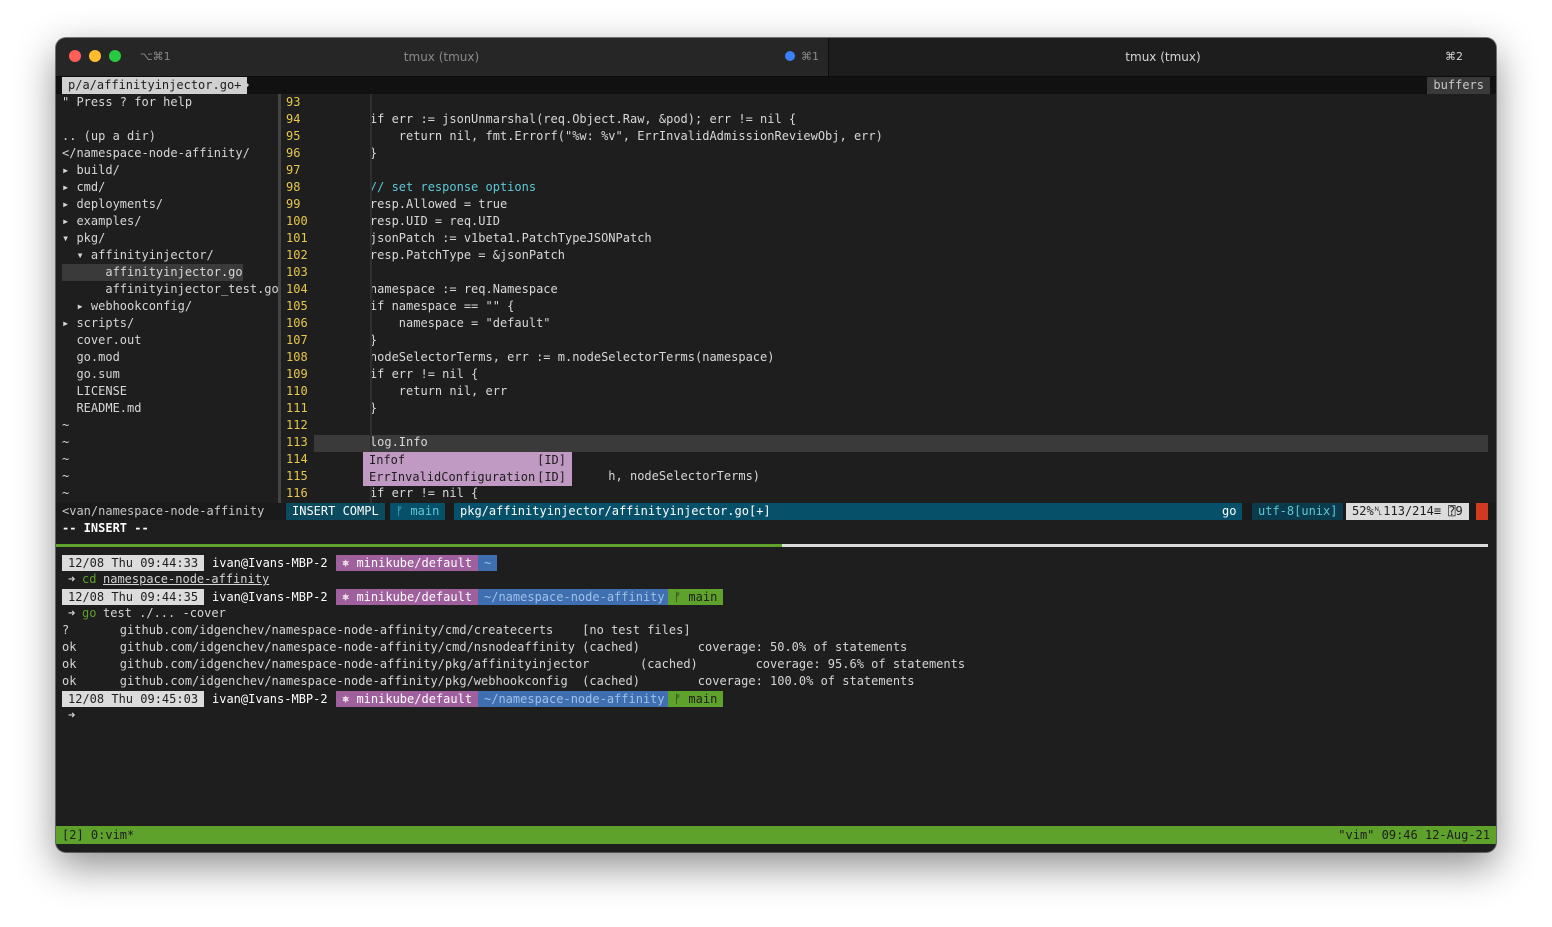 This screenshot has height=927, width=1552. What do you see at coordinates (1407, 511) in the screenshot?
I see `cursor-position: 52%␤113/214≡ ⍰9` at bounding box center [1407, 511].